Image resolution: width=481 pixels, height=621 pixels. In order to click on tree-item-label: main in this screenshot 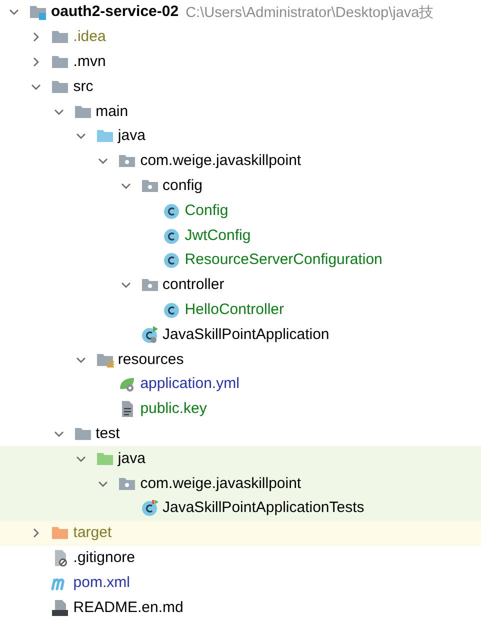, I will do `click(112, 112)`.